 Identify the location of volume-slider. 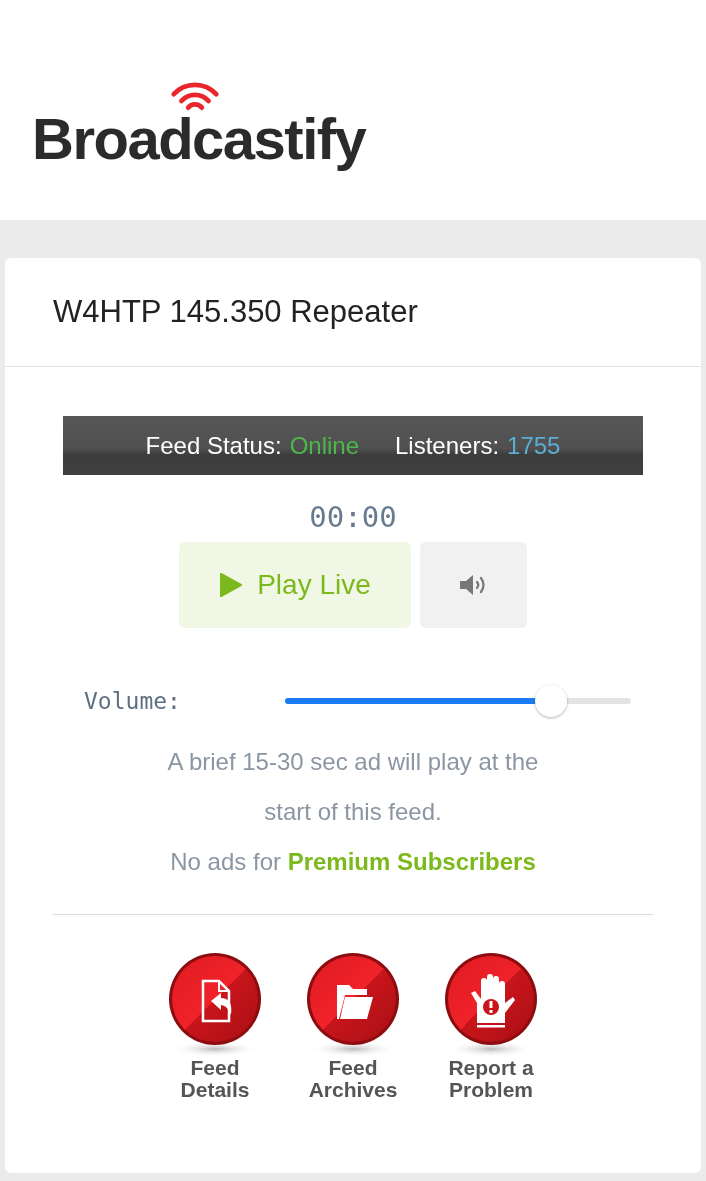
(458, 701).